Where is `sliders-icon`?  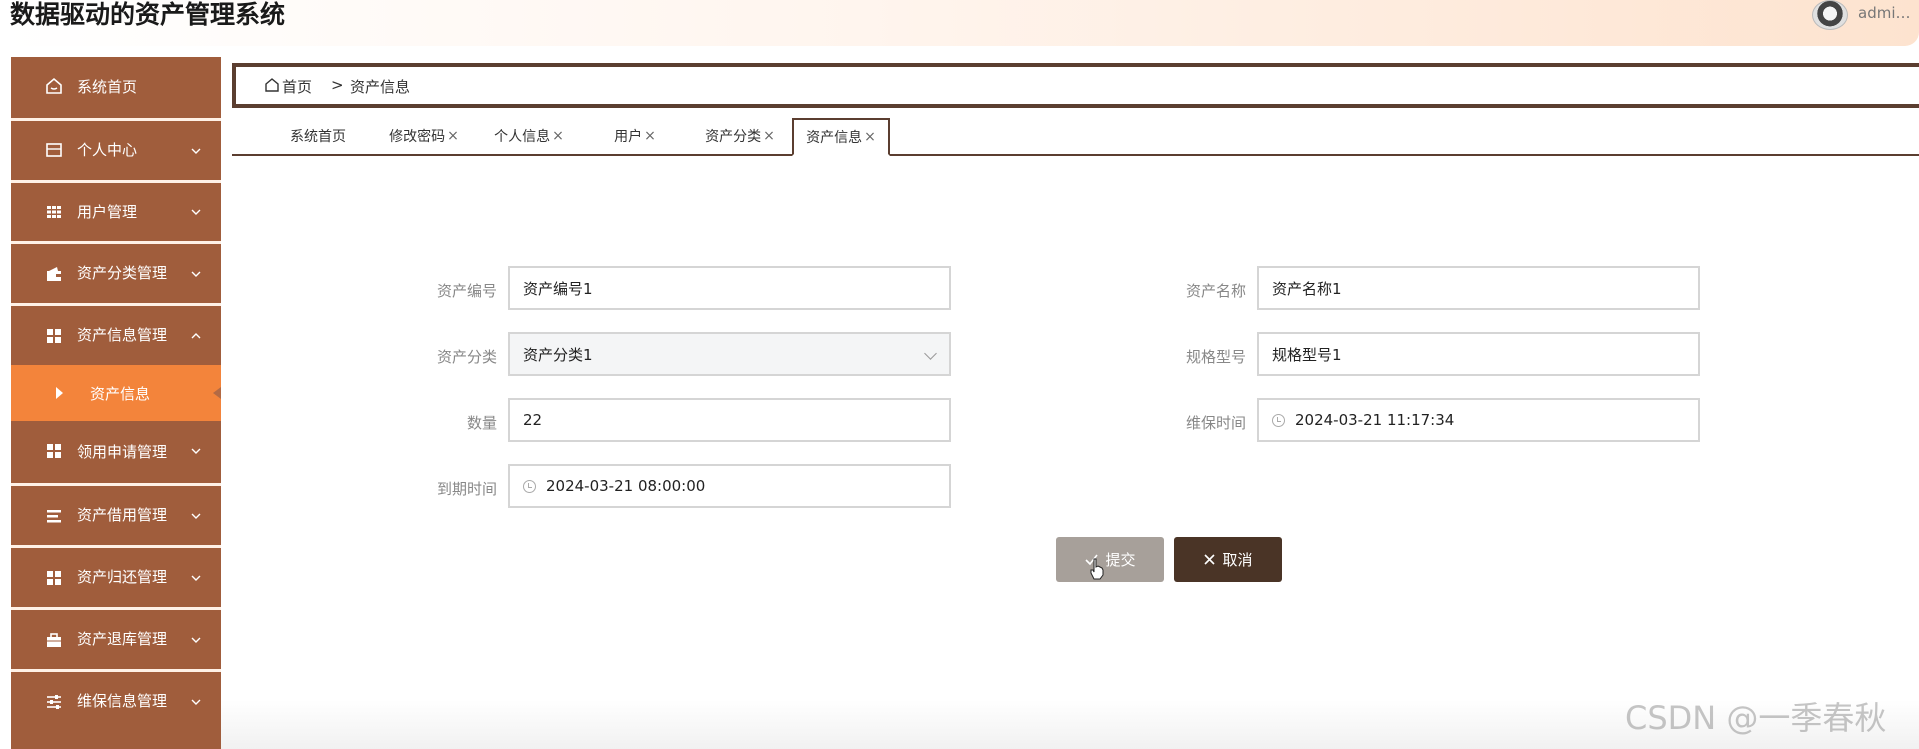
sliders-icon is located at coordinates (54, 702).